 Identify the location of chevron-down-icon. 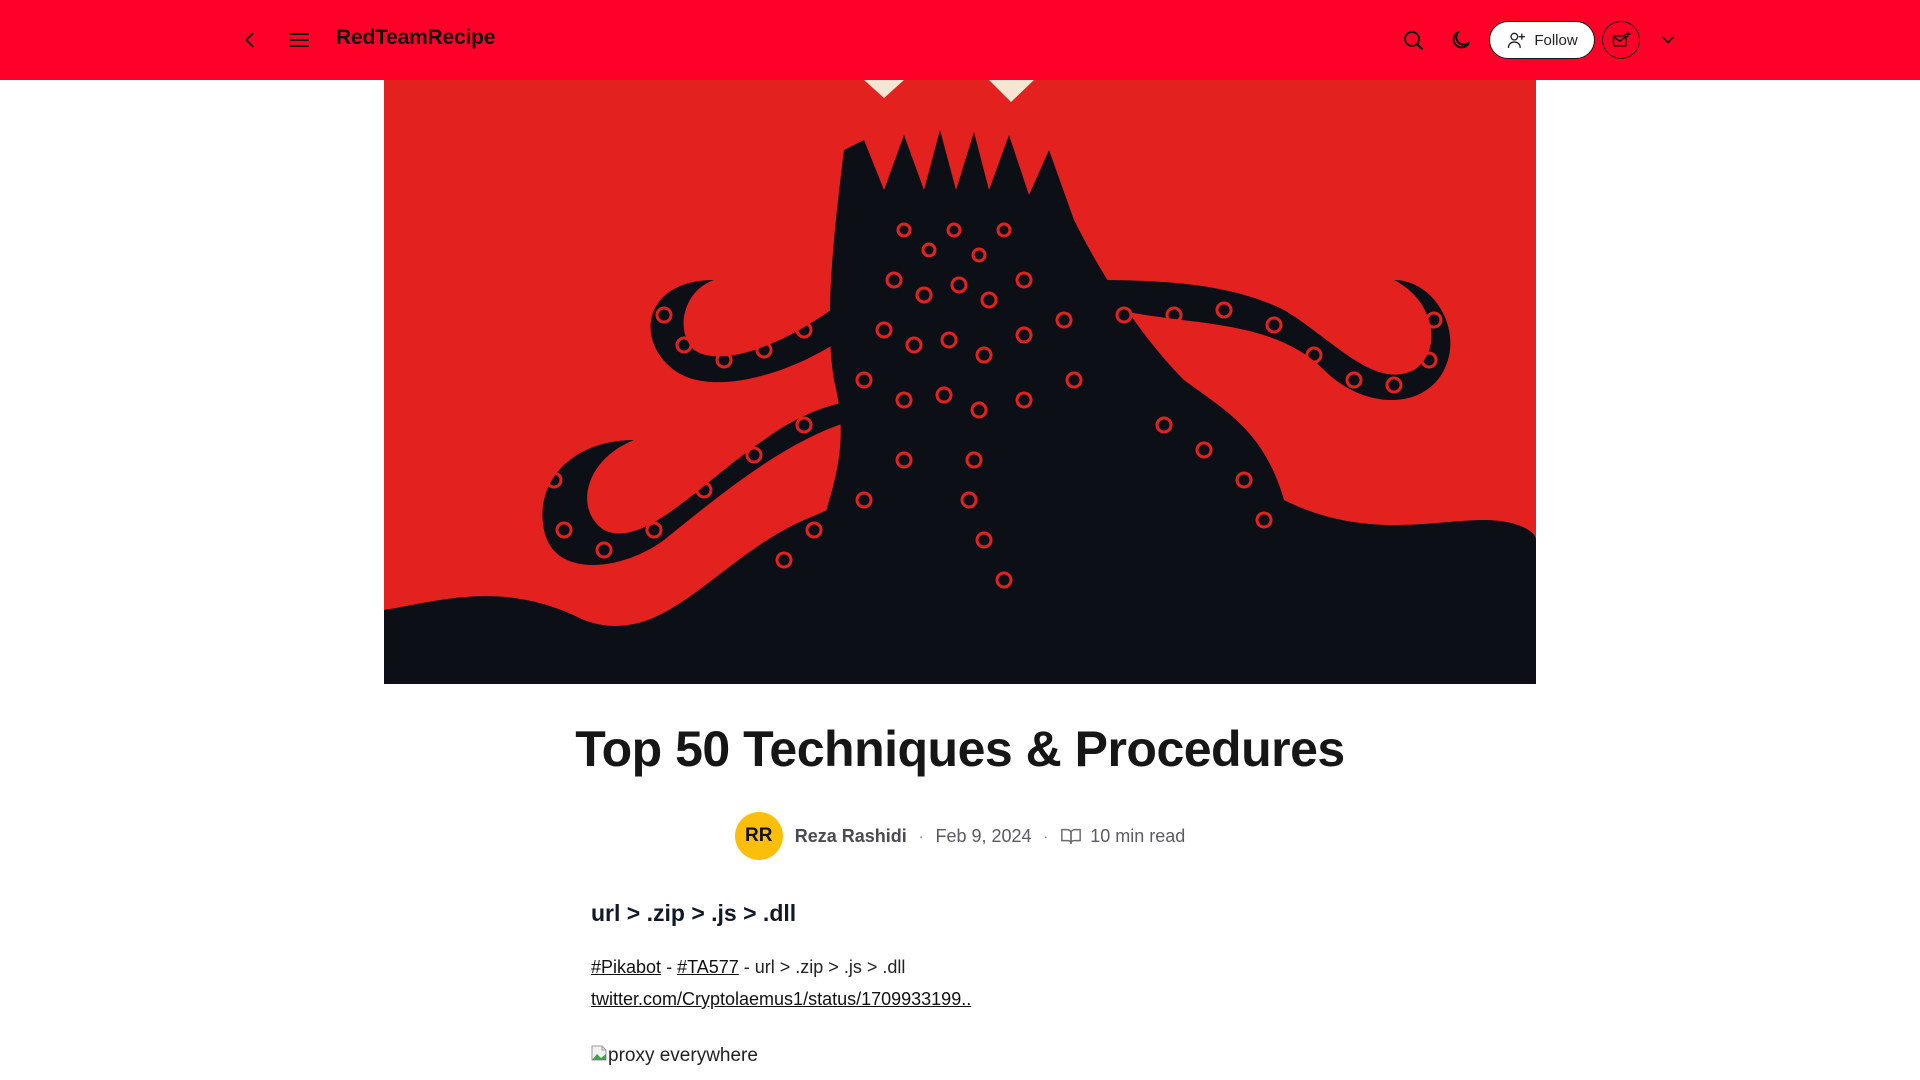
(1668, 40).